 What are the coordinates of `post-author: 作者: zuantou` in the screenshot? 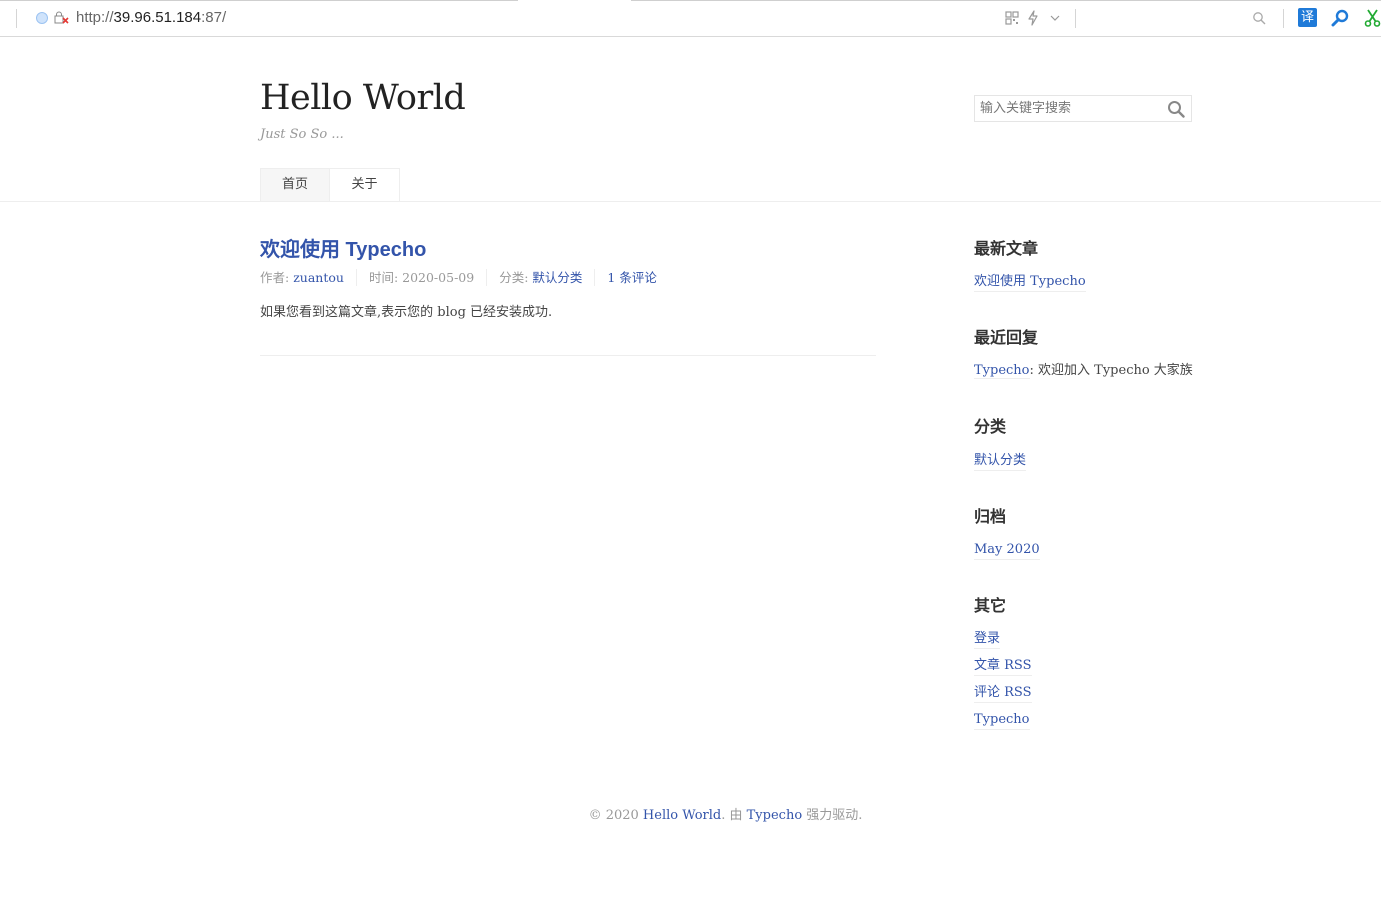 It's located at (308, 277).